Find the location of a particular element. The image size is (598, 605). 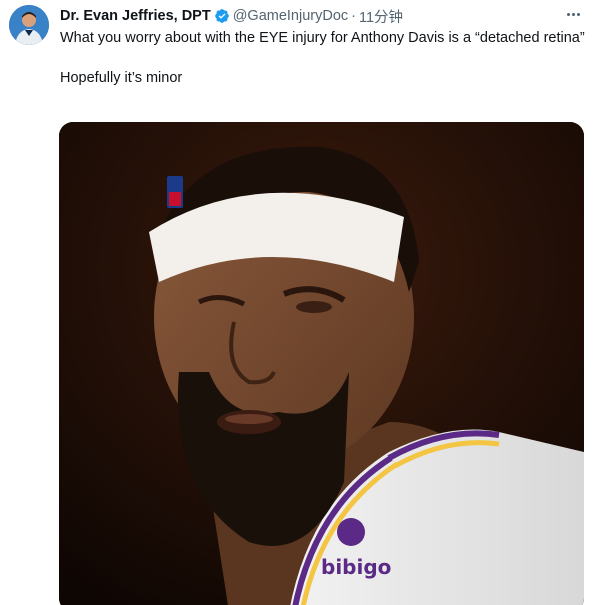

more-options-icon is located at coordinates (573, 14).